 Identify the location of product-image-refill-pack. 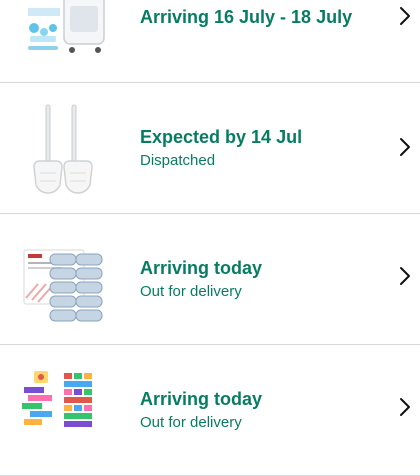
(66, 282).